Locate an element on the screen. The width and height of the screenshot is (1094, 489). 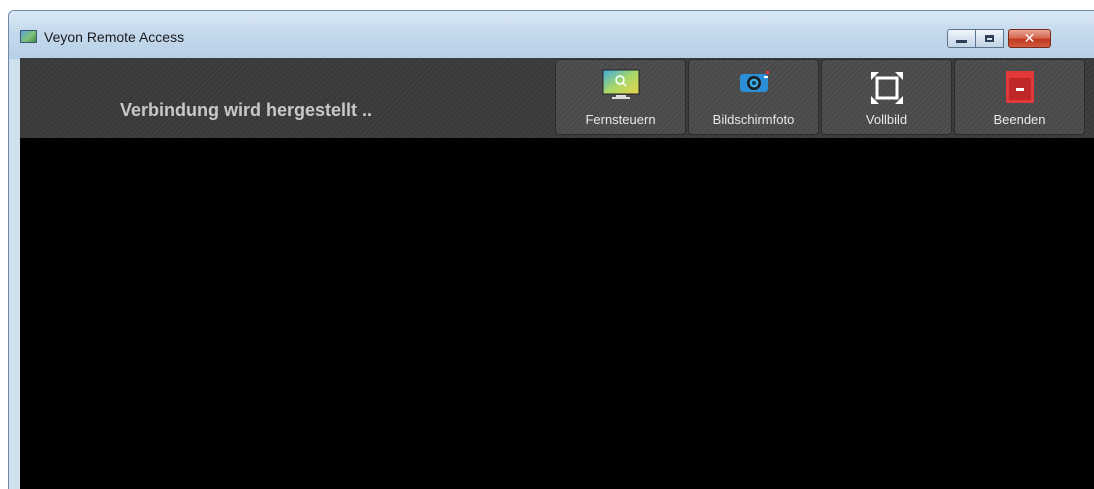
remote-control-label: Fernsteuern is located at coordinates (620, 119).